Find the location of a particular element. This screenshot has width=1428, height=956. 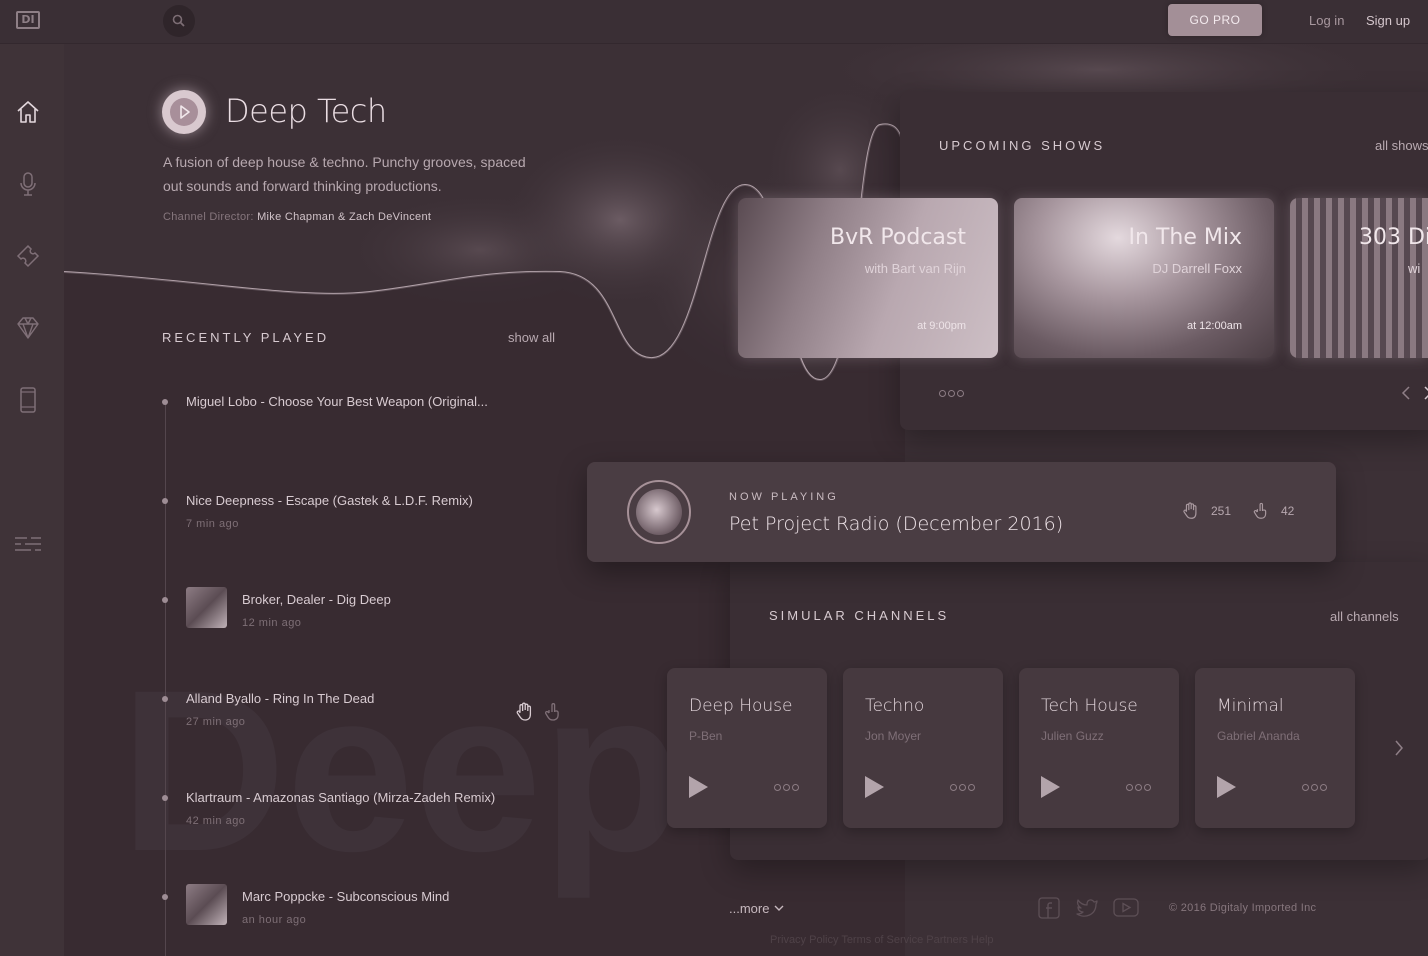

chevron-left-icon is located at coordinates (1407, 393).